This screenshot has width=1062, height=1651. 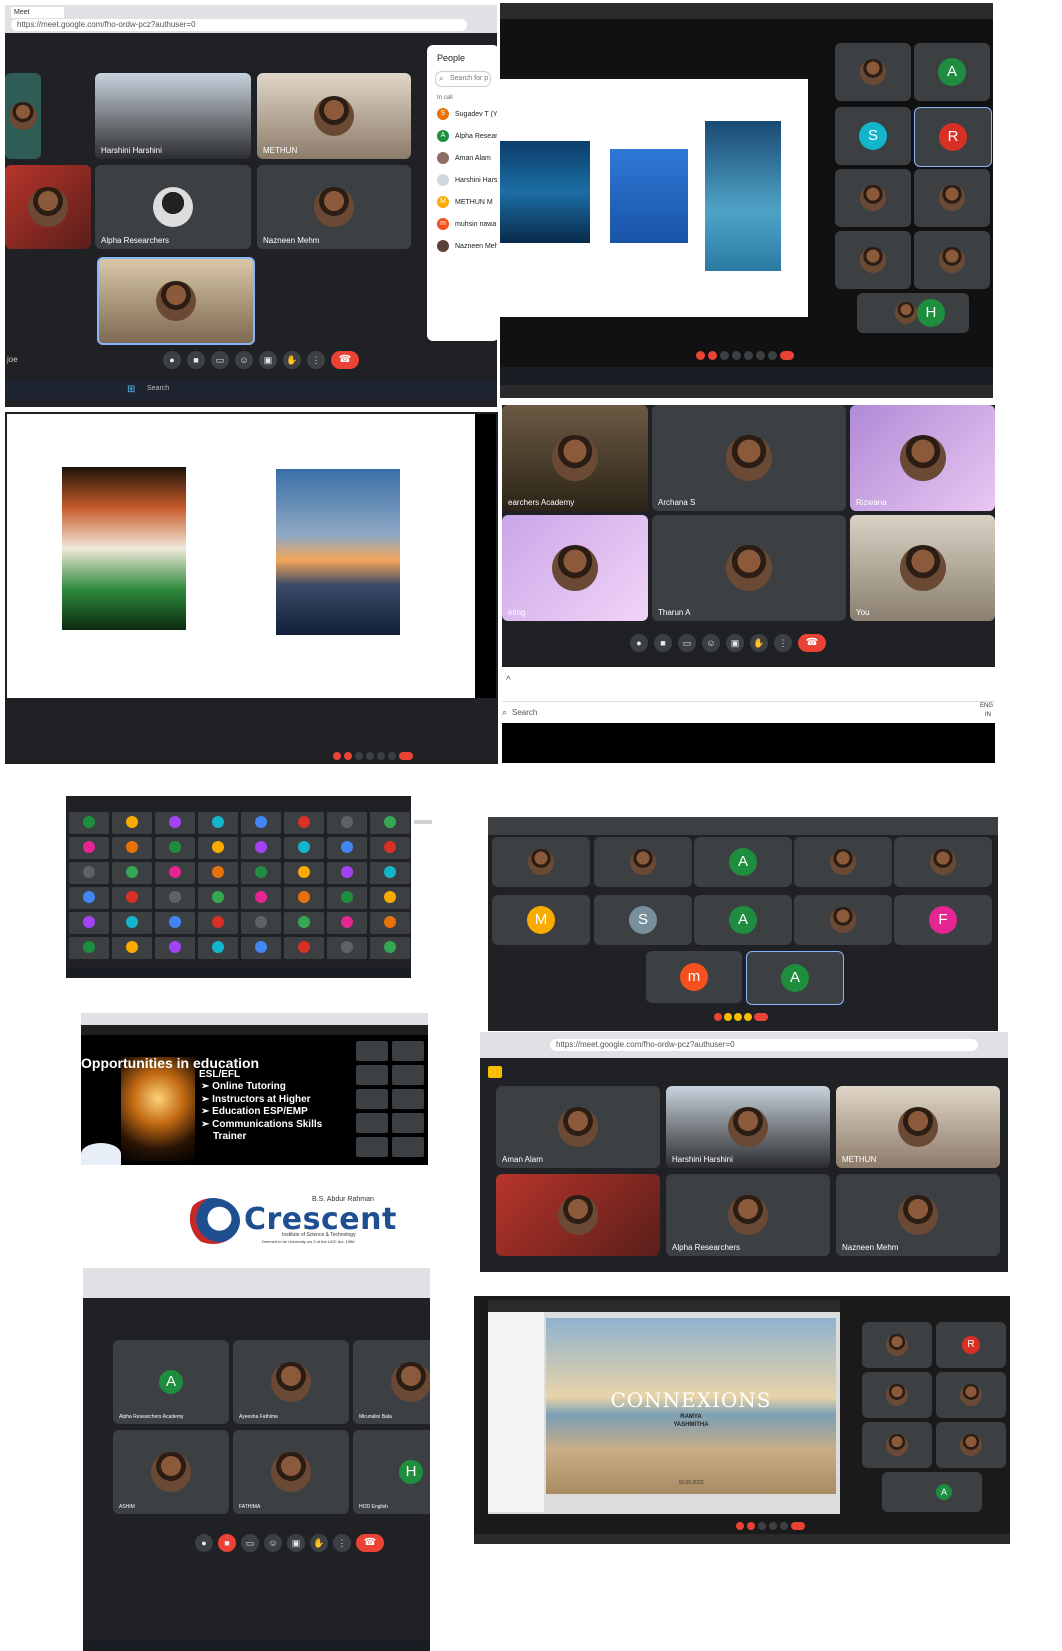 I want to click on video-tile: Nazneen Mehm, so click(x=334, y=207).